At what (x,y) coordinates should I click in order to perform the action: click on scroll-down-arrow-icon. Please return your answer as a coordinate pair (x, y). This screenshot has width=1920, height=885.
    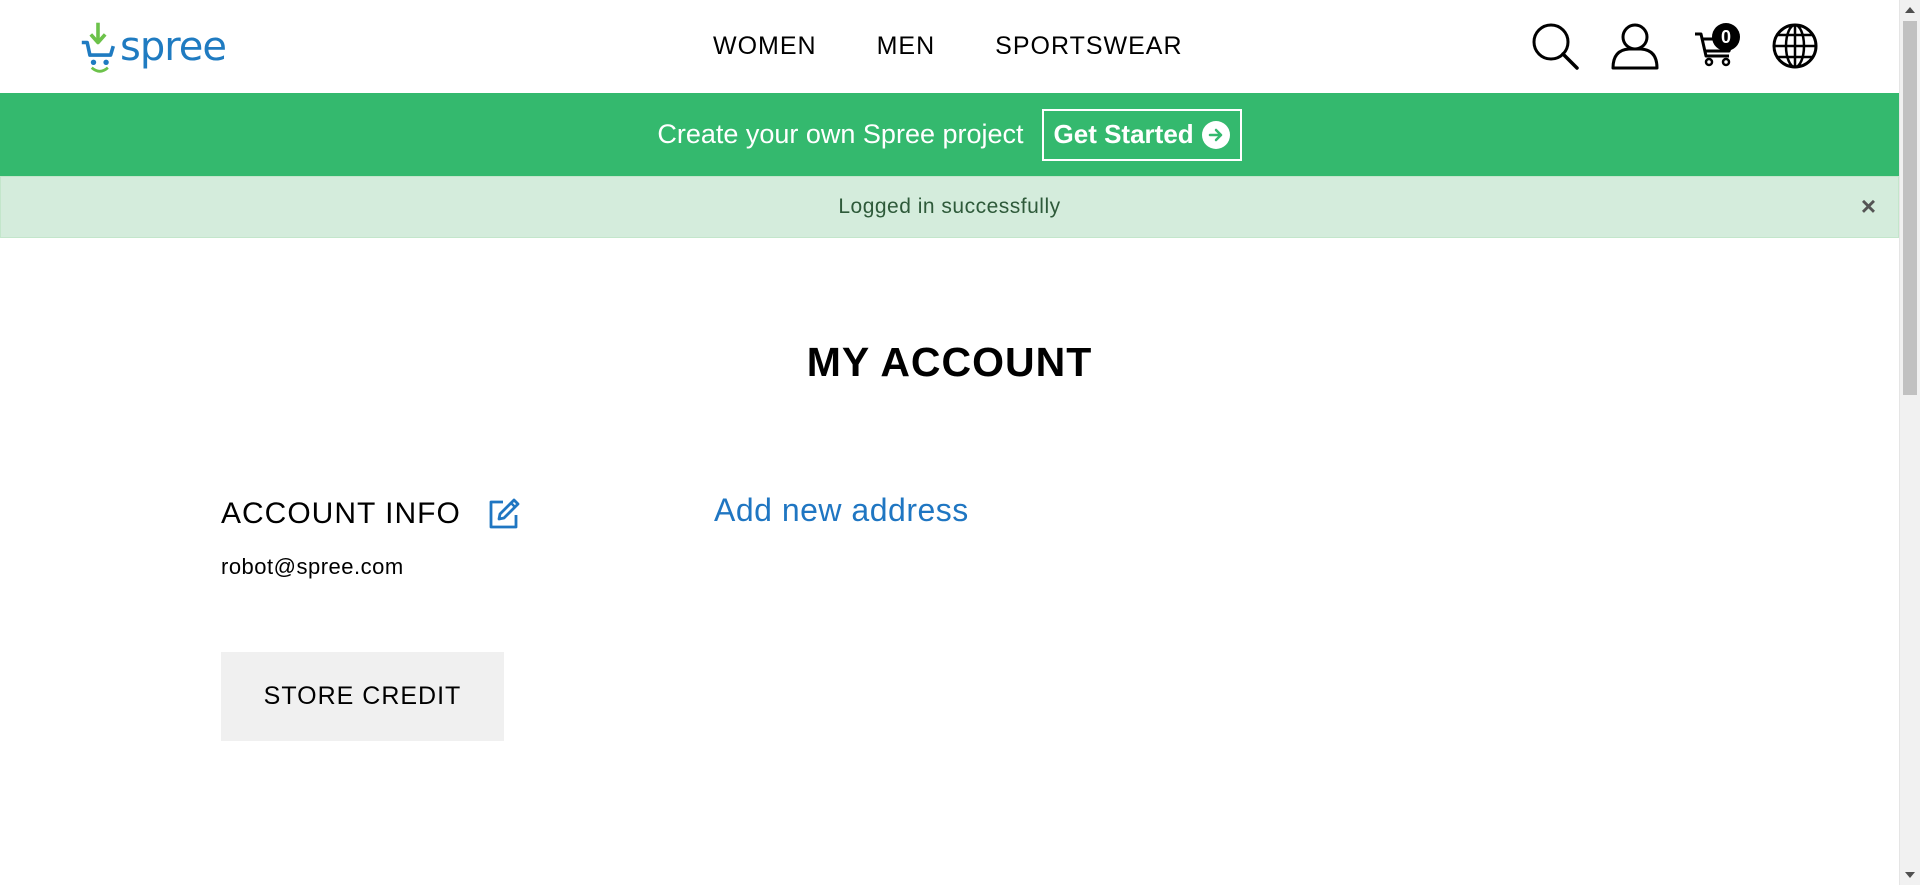
    Looking at the image, I should click on (1910, 875).